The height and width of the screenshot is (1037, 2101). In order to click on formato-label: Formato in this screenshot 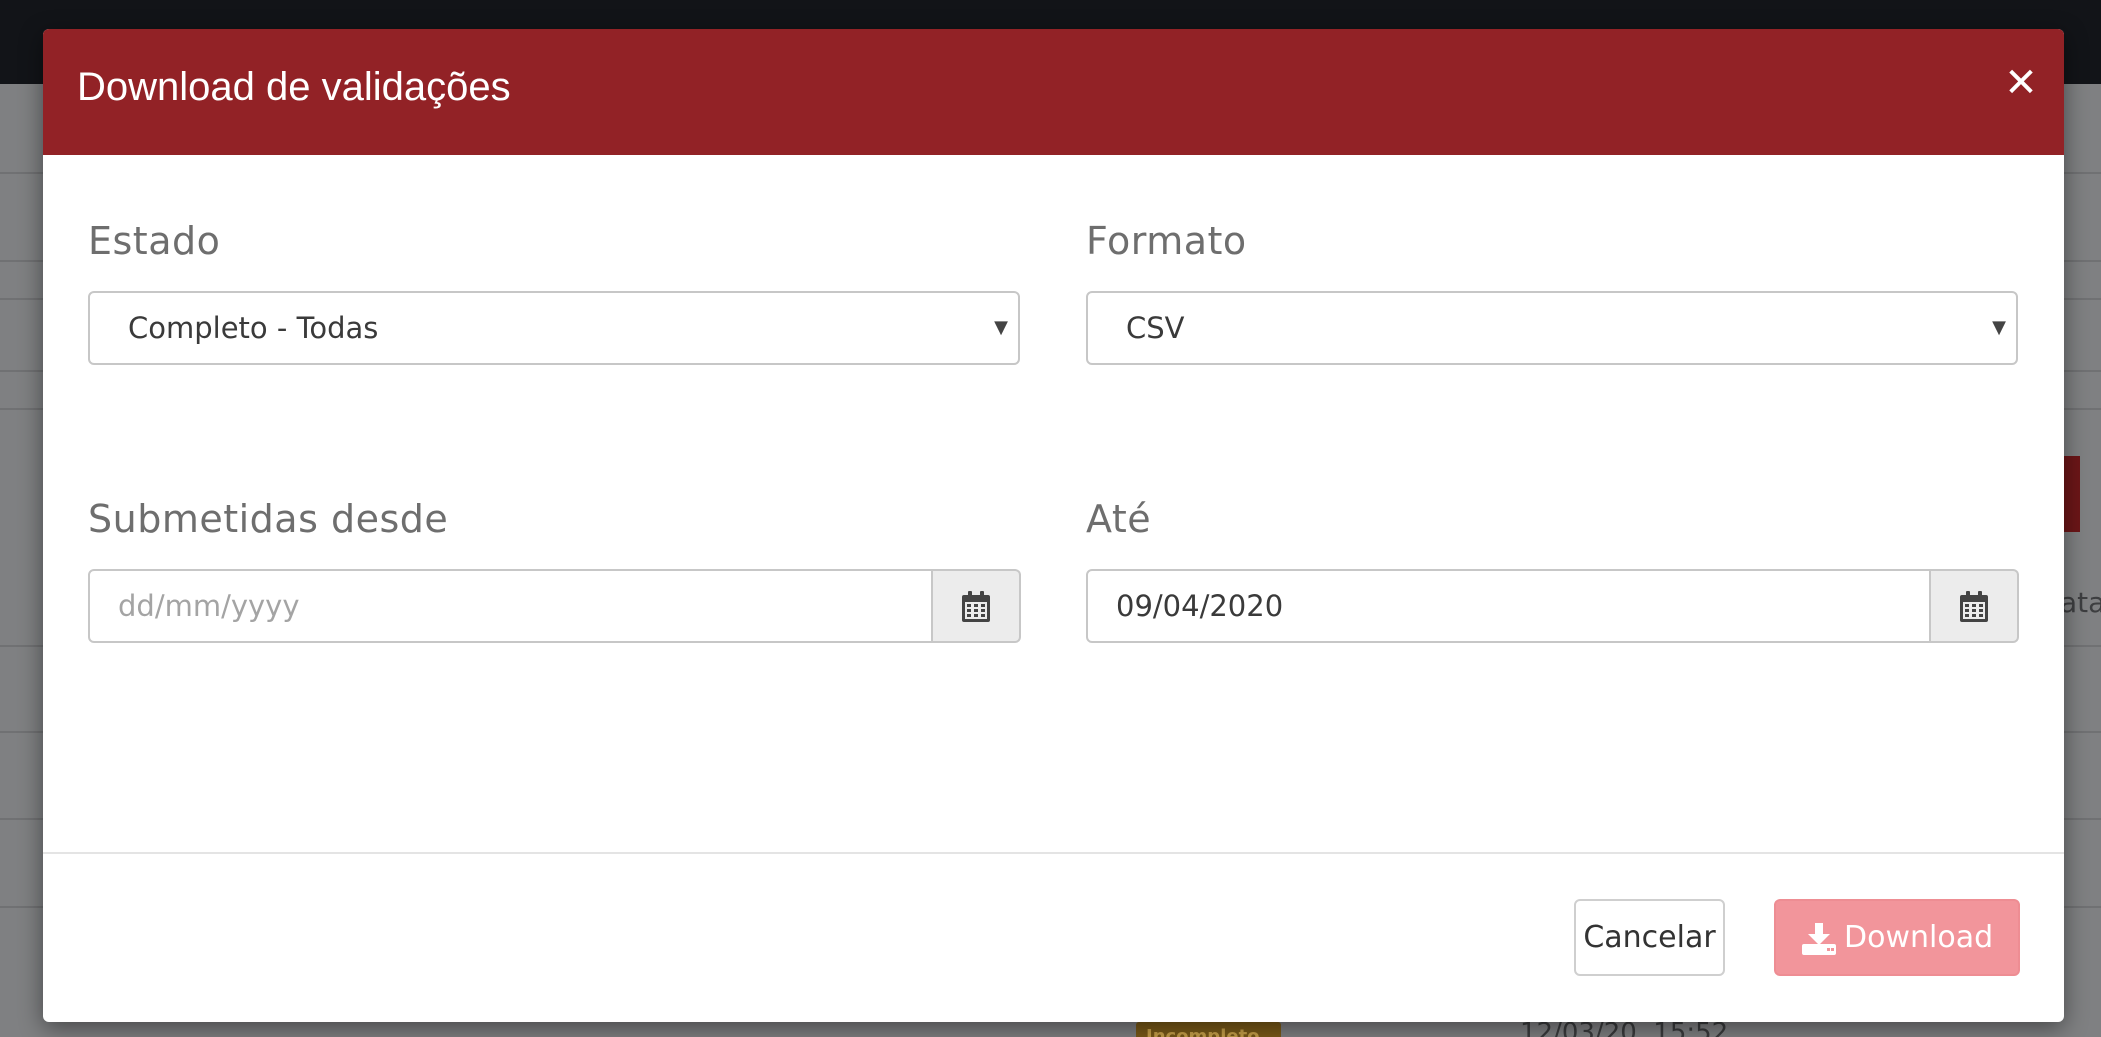, I will do `click(1166, 241)`.